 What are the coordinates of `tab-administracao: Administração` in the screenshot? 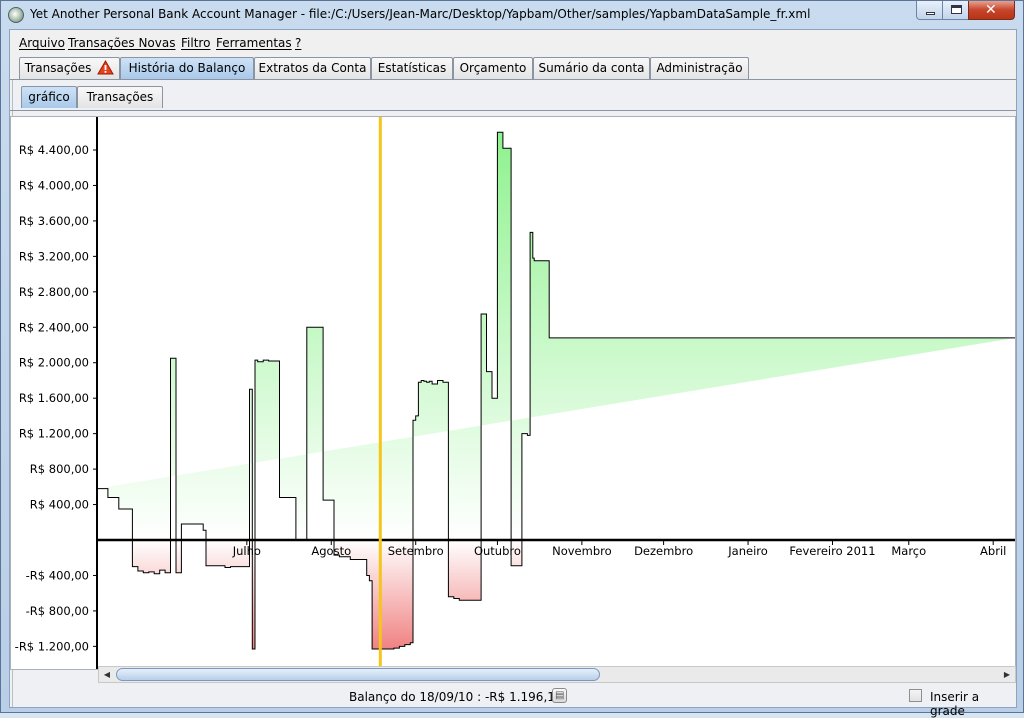 It's located at (699, 68).